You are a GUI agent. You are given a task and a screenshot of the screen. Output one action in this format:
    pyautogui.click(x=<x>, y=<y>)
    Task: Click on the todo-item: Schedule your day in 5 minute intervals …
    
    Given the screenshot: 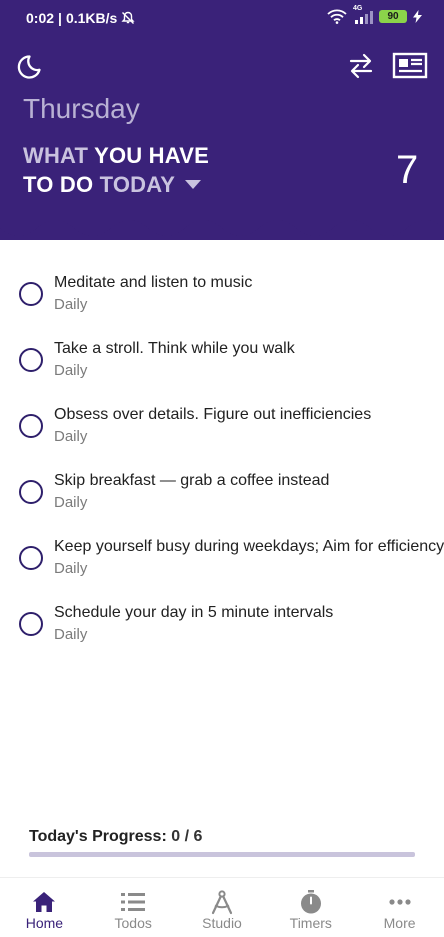 What is the action you would take?
    pyautogui.click(x=222, y=626)
    